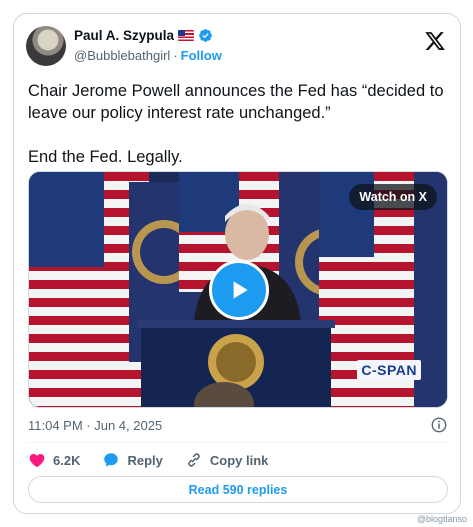 The image size is (473, 527). I want to click on author-handle: @Bubblebathgirl, so click(122, 55).